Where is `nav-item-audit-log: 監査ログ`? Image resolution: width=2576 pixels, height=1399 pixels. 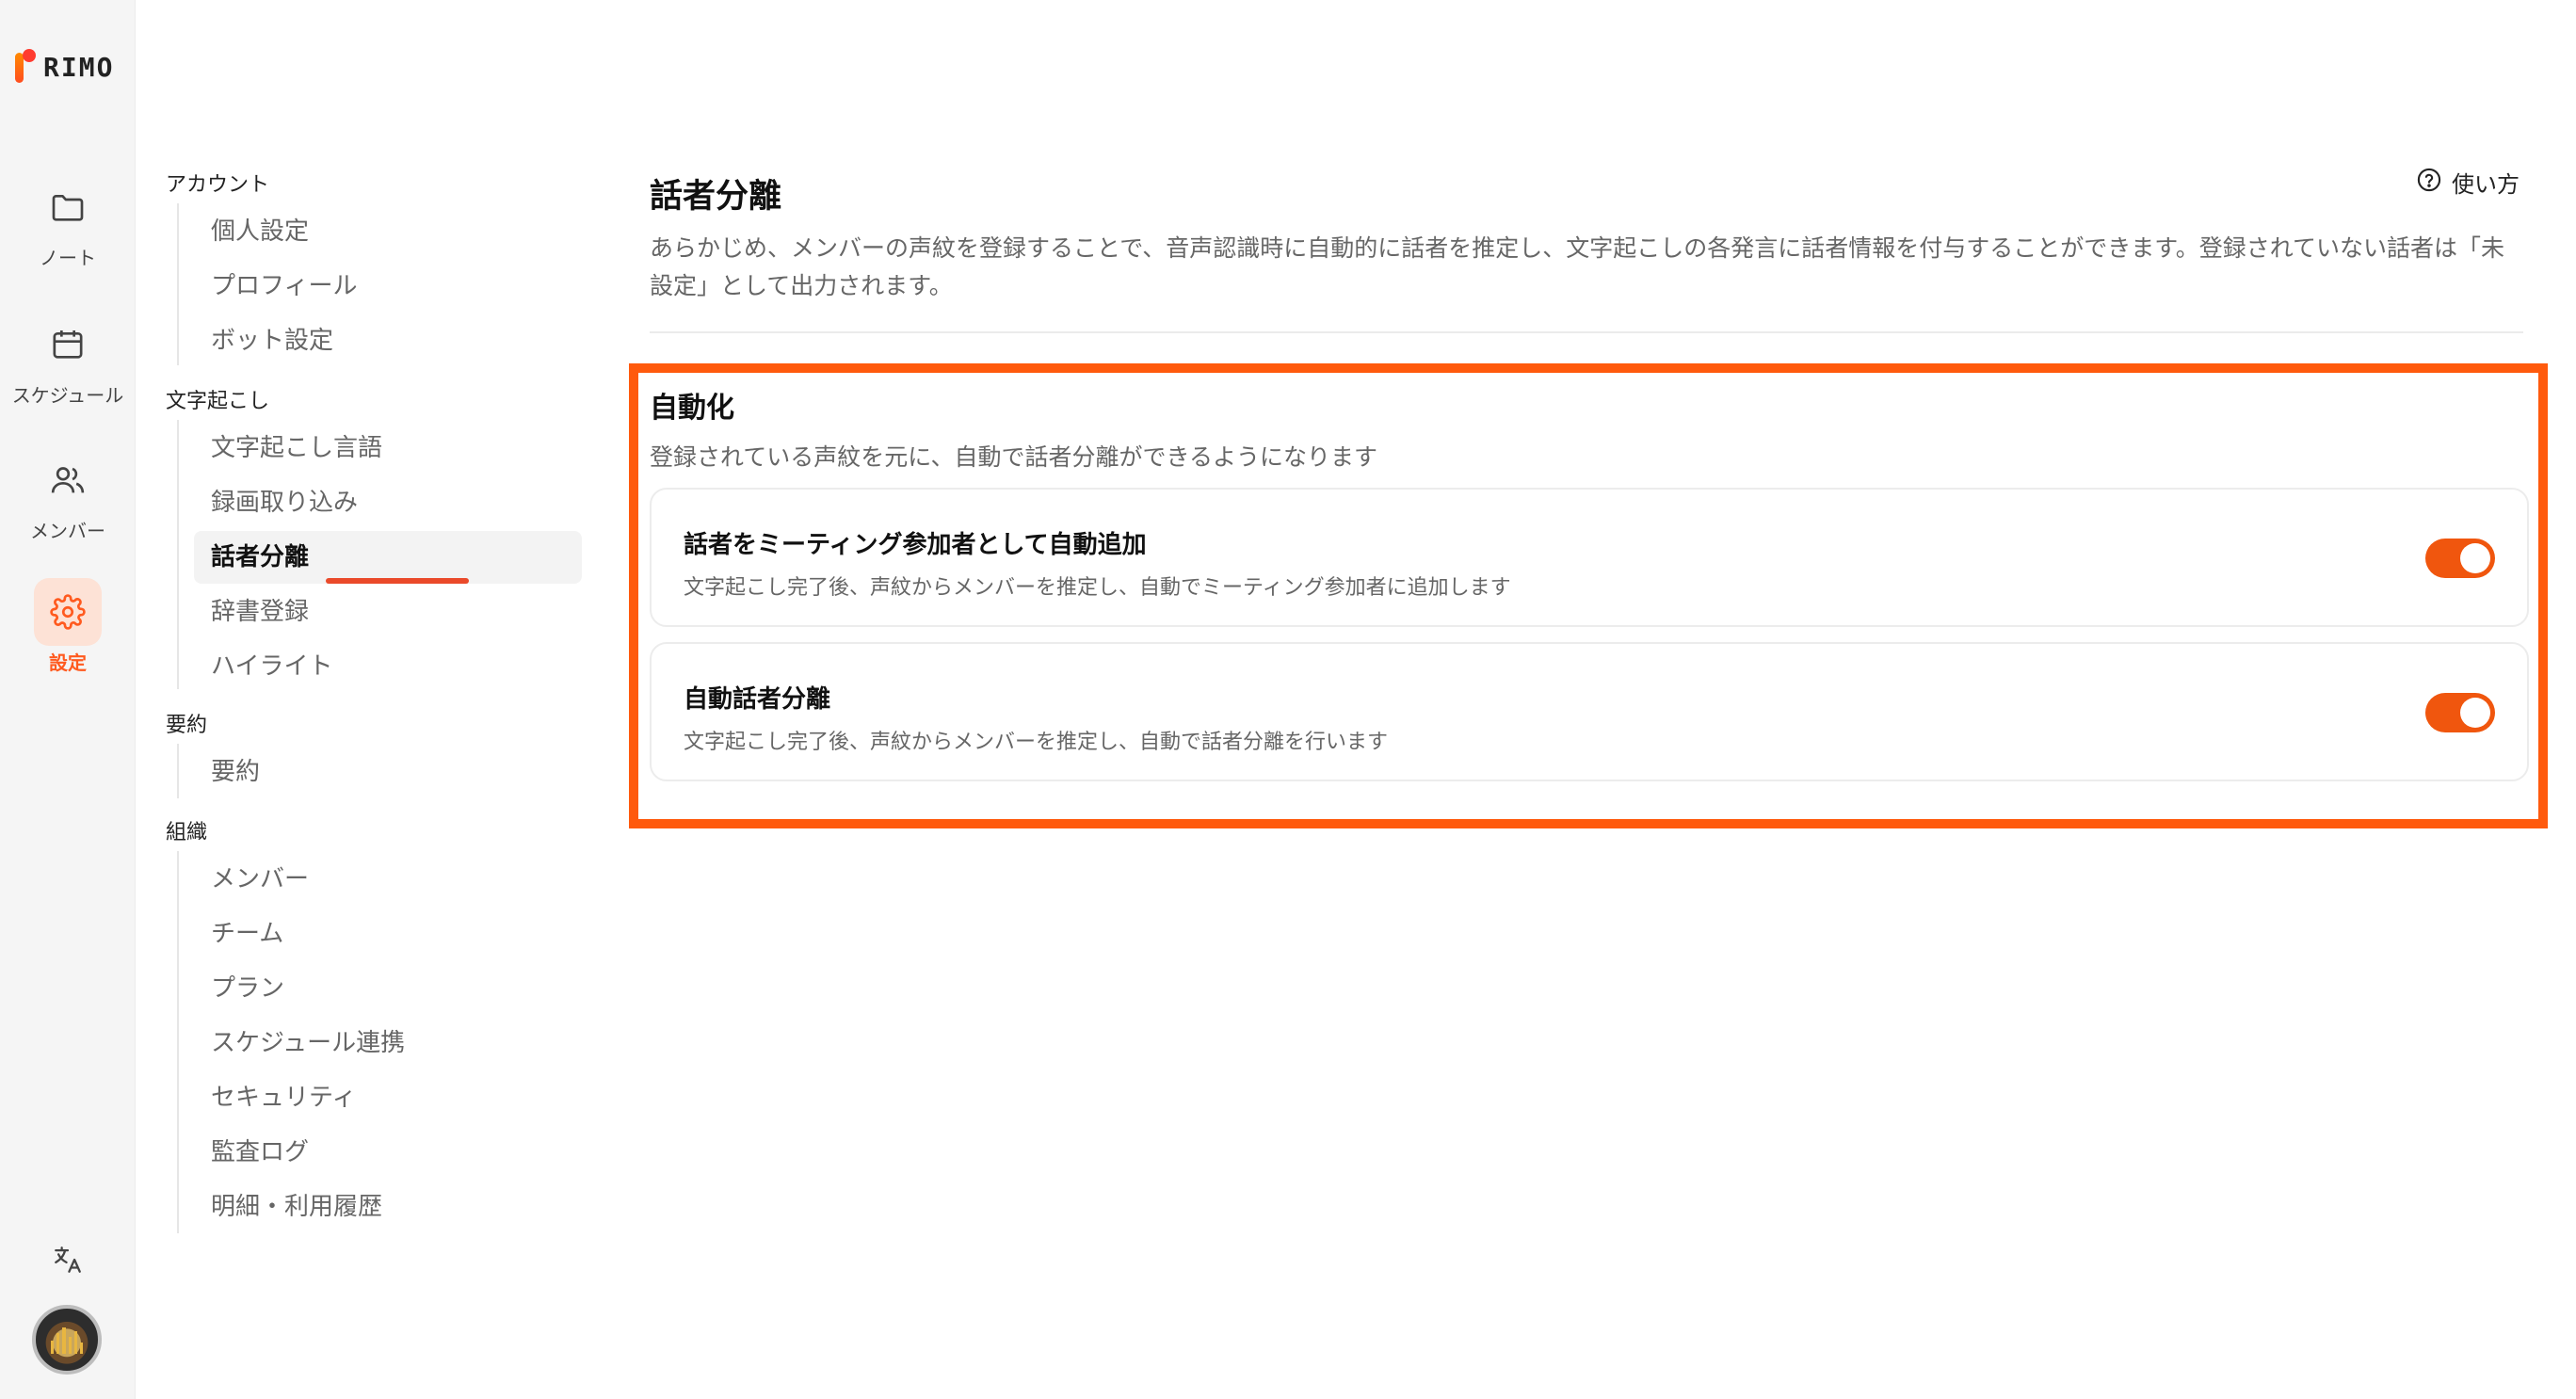 nav-item-audit-log: 監査ログ is located at coordinates (388, 1152).